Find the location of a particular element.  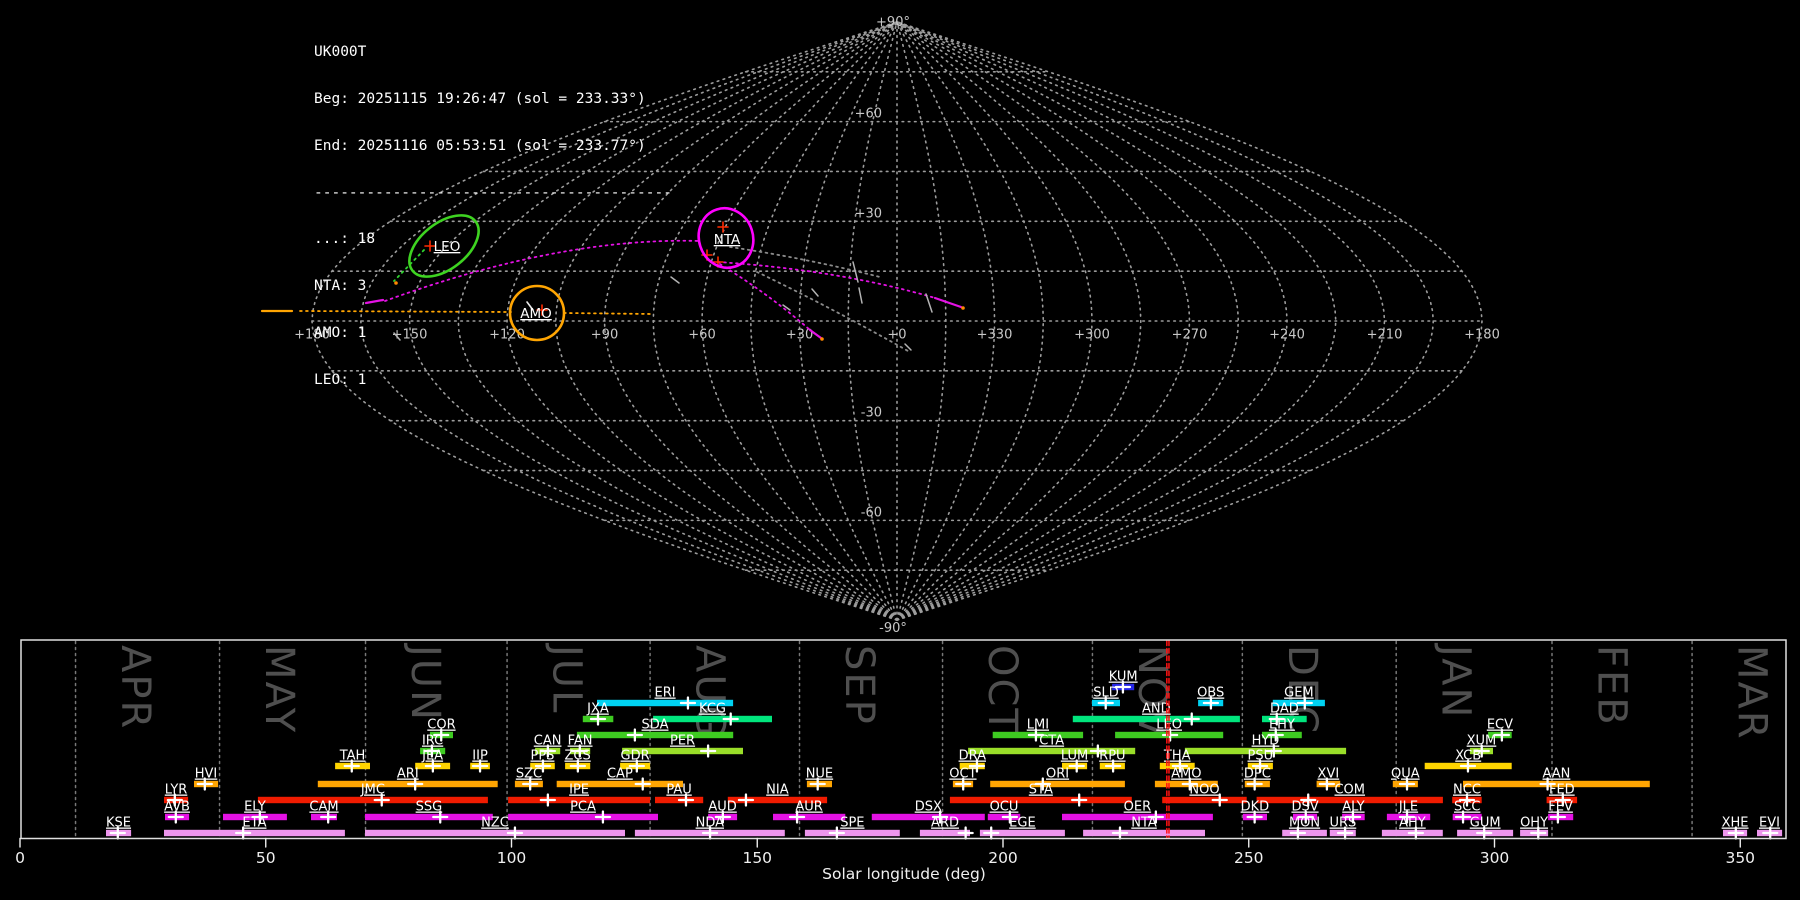

longitude-label: +240 is located at coordinates (1287, 335).